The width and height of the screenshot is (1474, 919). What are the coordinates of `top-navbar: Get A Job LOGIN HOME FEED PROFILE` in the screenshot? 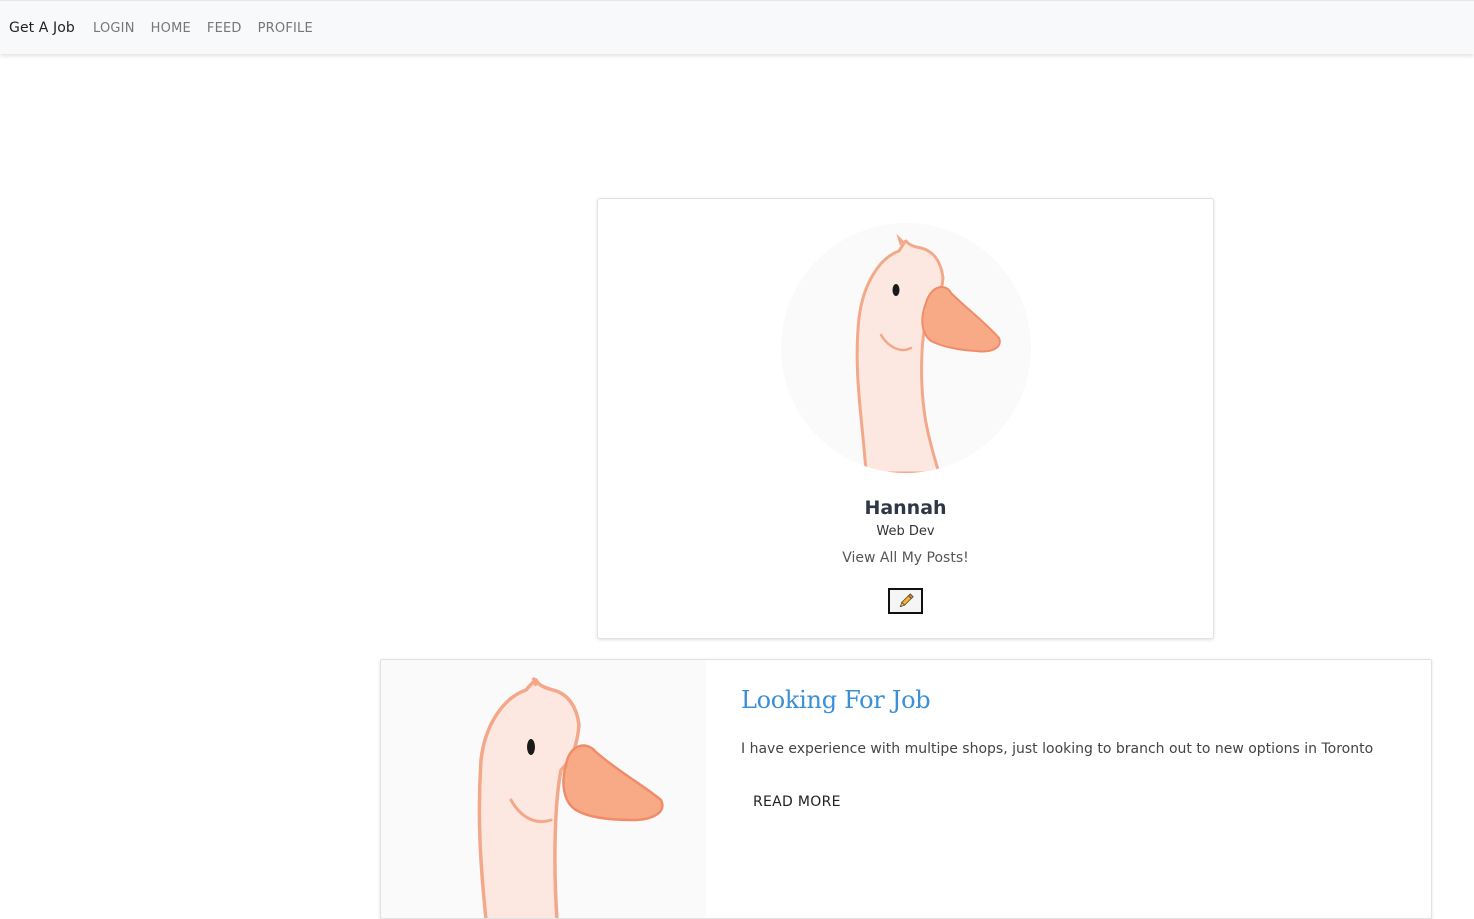 It's located at (737, 27).